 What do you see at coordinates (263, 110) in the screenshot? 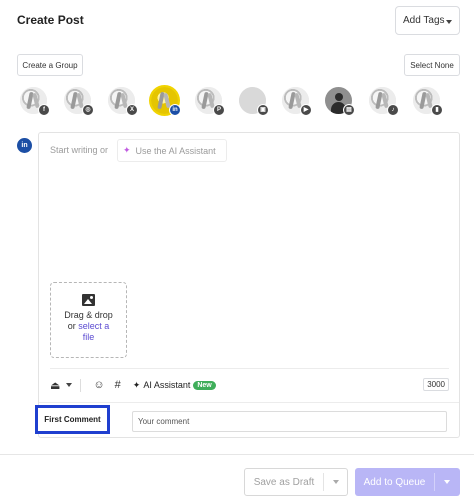
I see `google-business-icon: ▣` at bounding box center [263, 110].